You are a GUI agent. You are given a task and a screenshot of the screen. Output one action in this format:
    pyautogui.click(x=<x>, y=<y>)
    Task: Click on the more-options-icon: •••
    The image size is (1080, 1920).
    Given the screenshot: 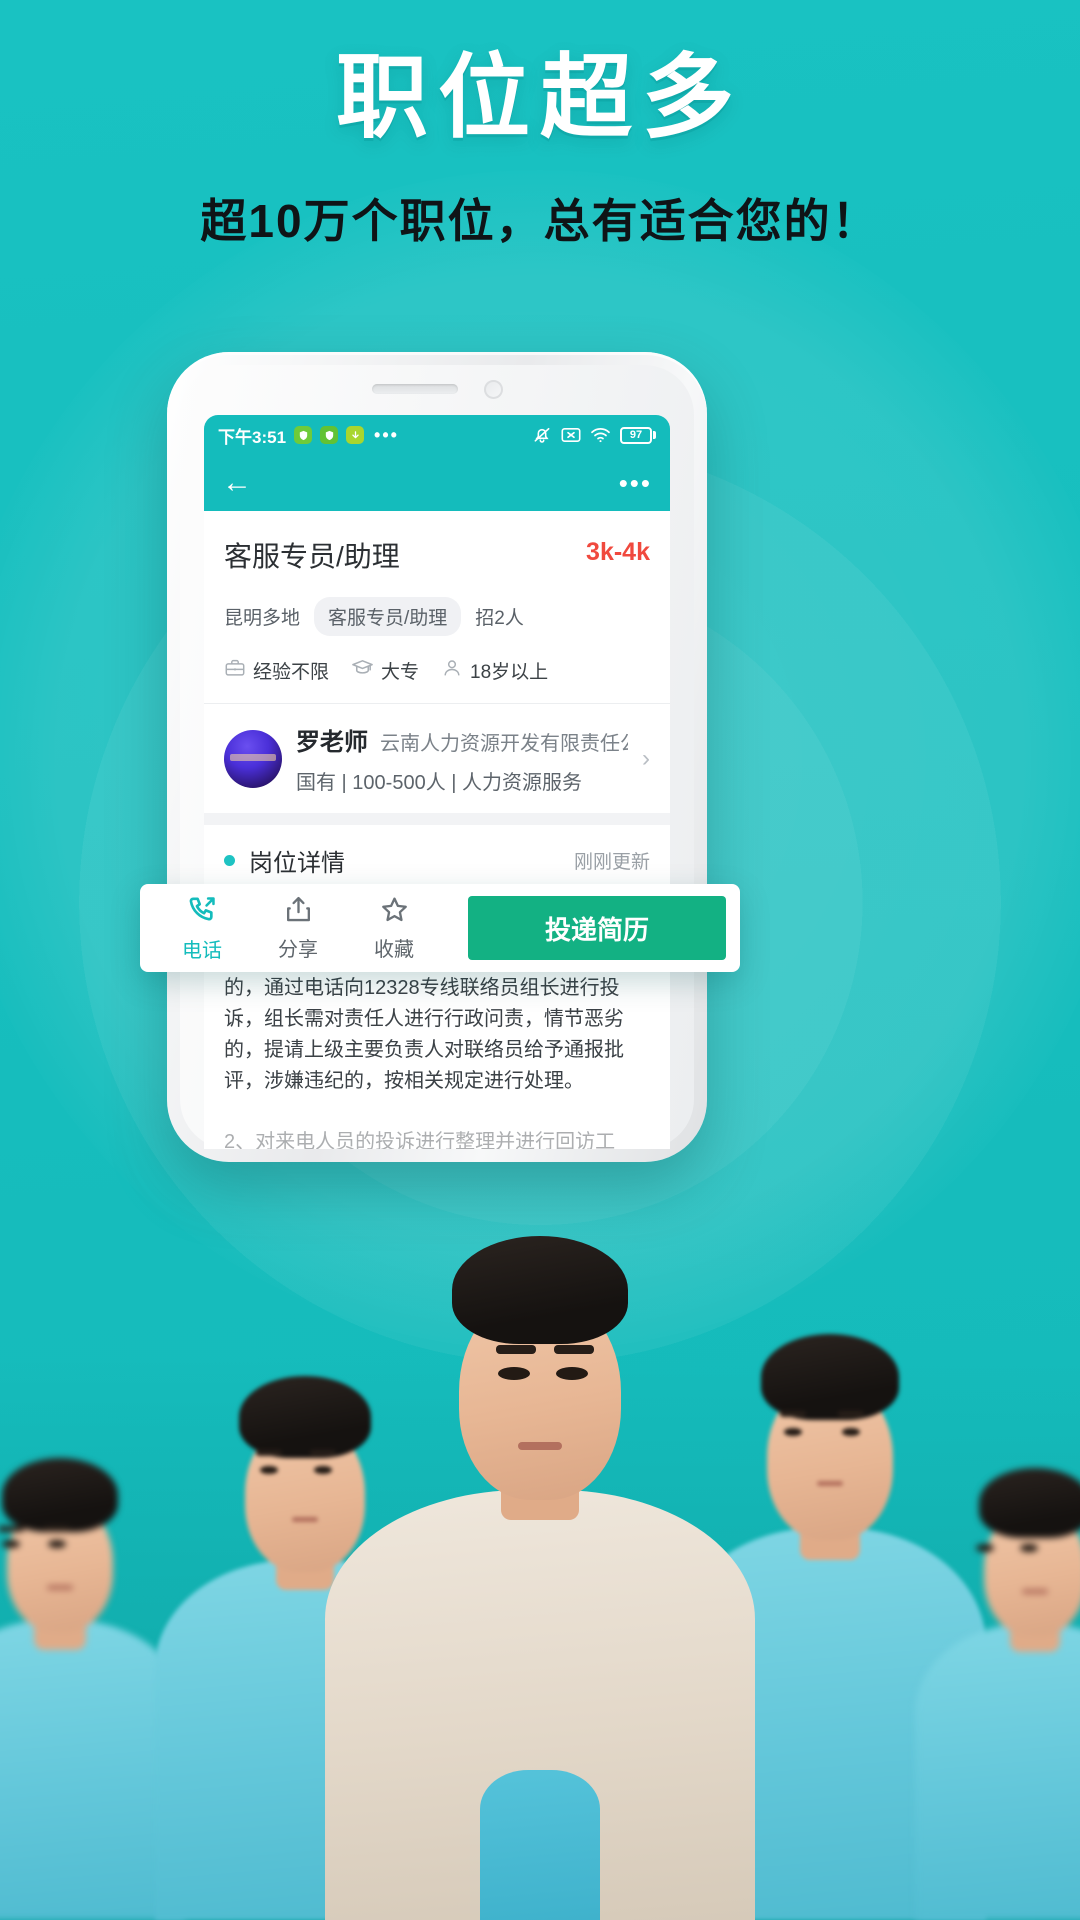 What is the action you would take?
    pyautogui.click(x=635, y=483)
    